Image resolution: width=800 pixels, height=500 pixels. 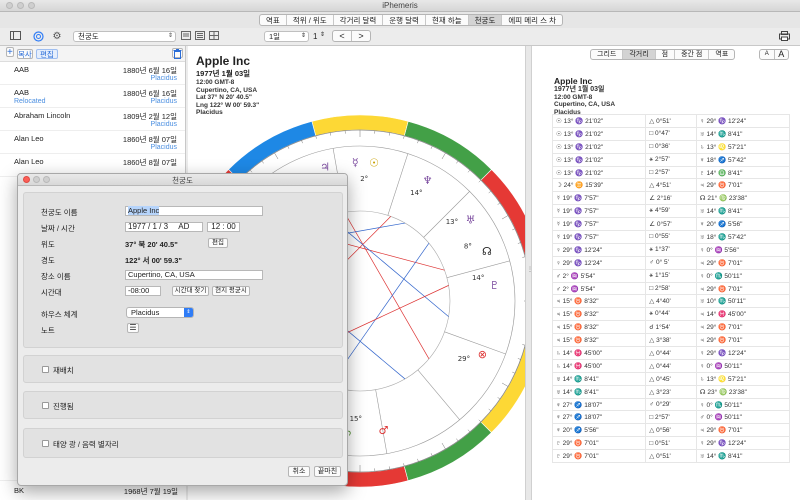 I want to click on mode-tab: 현재 하늘, so click(x=447, y=20).